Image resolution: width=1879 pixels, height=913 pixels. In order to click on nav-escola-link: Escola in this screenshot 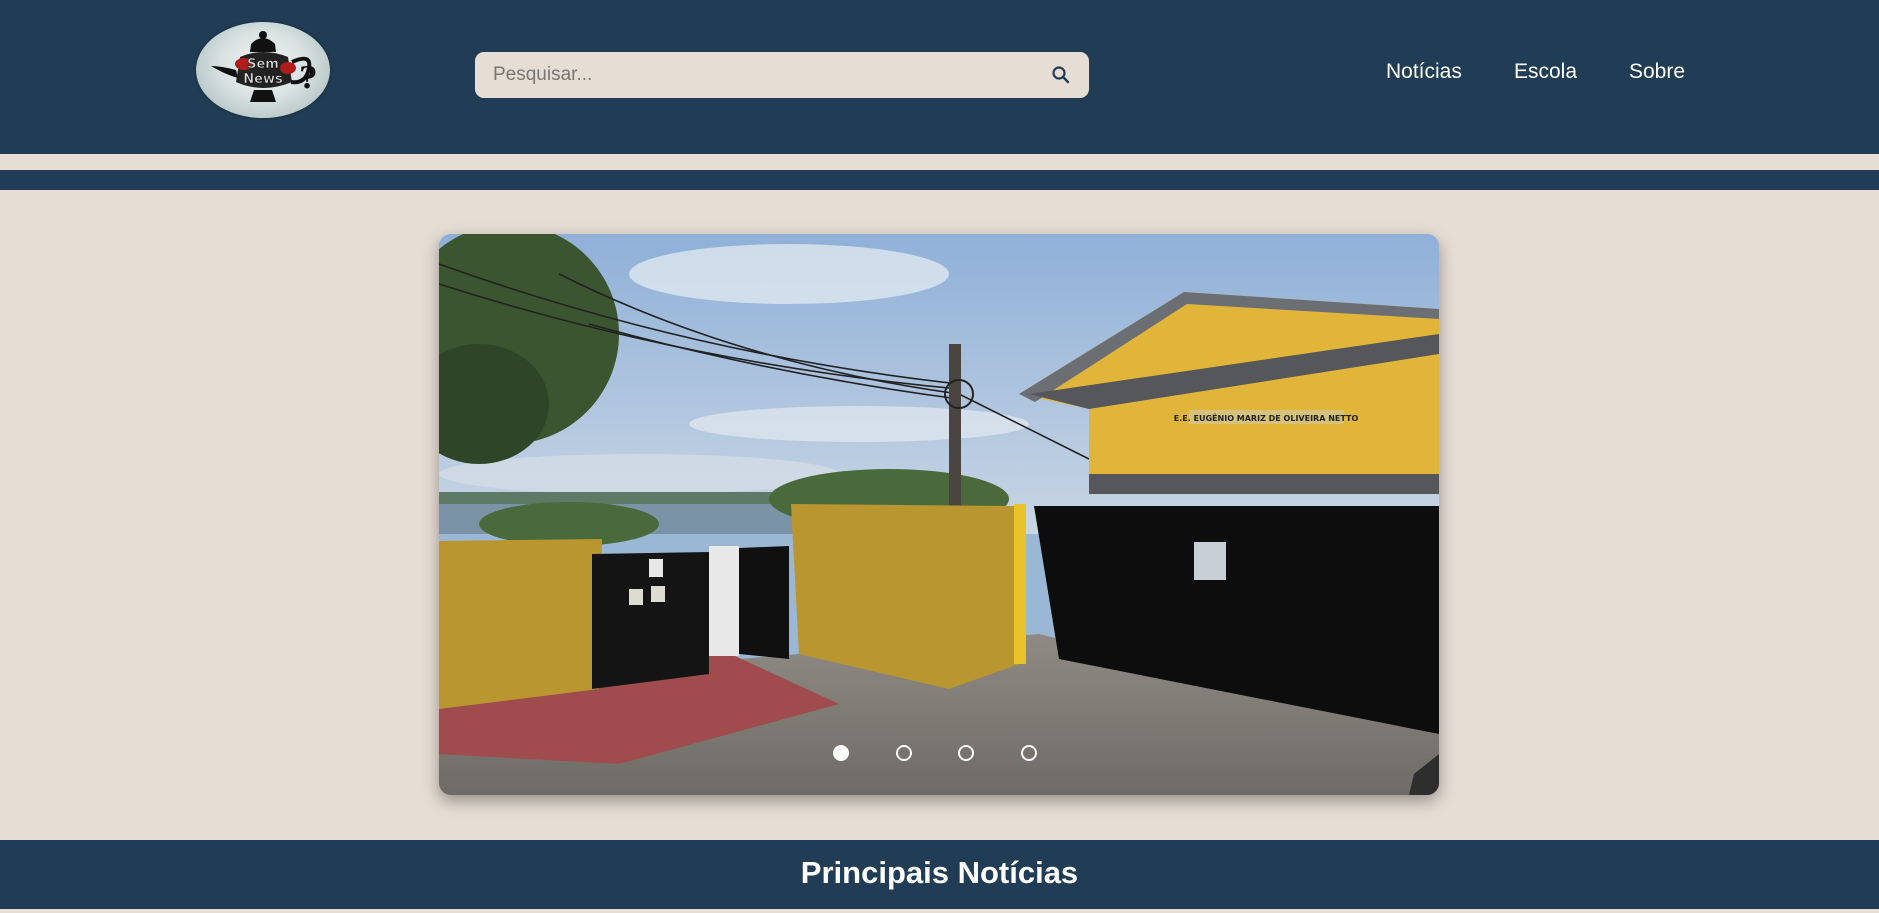, I will do `click(1545, 72)`.